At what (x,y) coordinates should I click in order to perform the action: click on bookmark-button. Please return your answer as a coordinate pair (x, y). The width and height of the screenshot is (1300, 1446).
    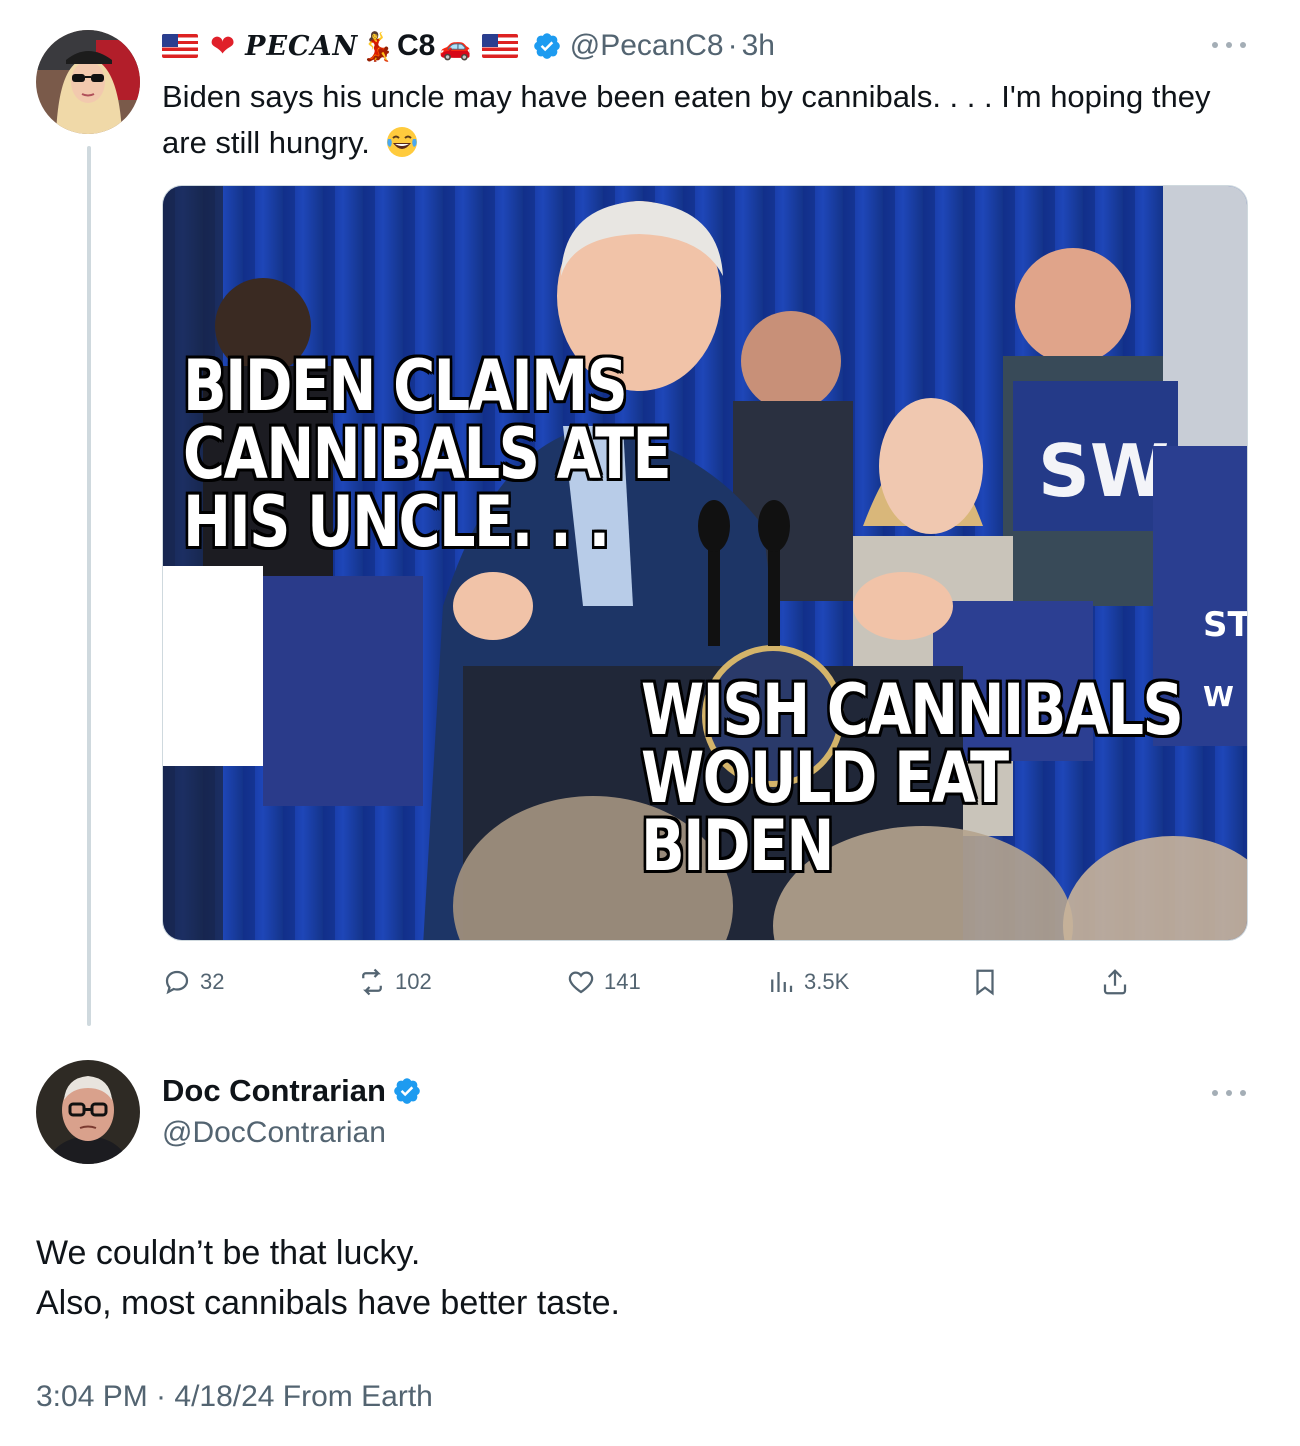
    Looking at the image, I should click on (989, 982).